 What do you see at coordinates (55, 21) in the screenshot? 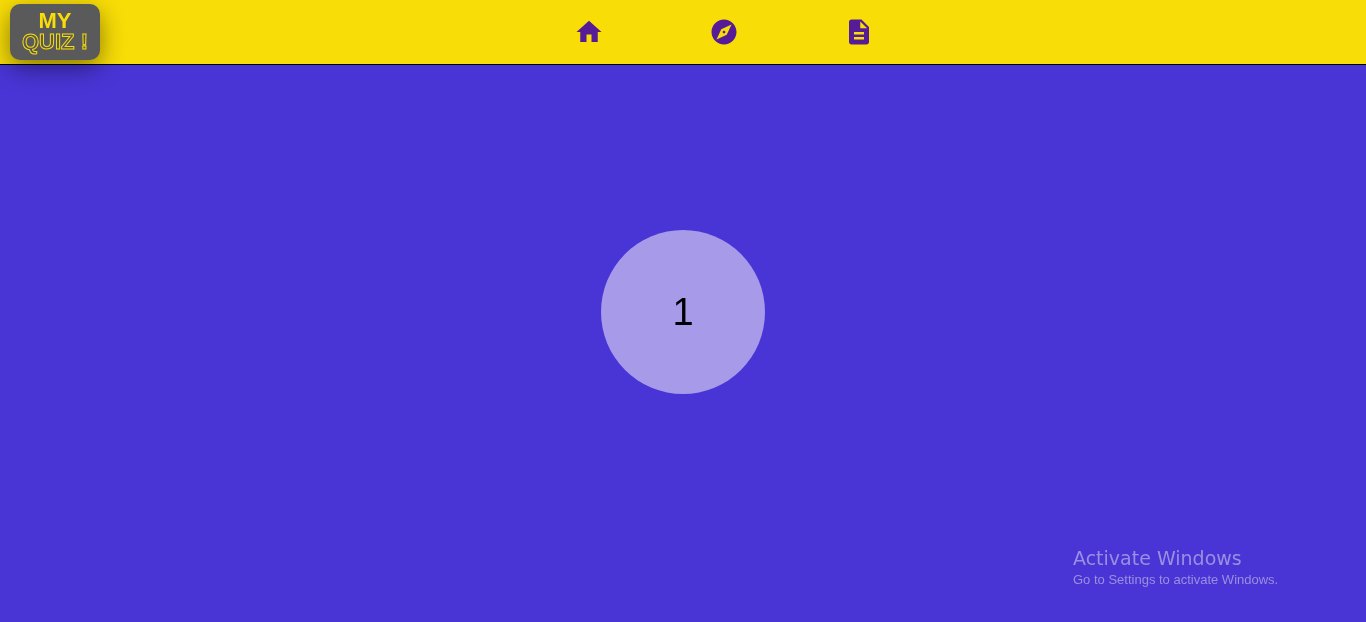
I see `logo-text: MY` at bounding box center [55, 21].